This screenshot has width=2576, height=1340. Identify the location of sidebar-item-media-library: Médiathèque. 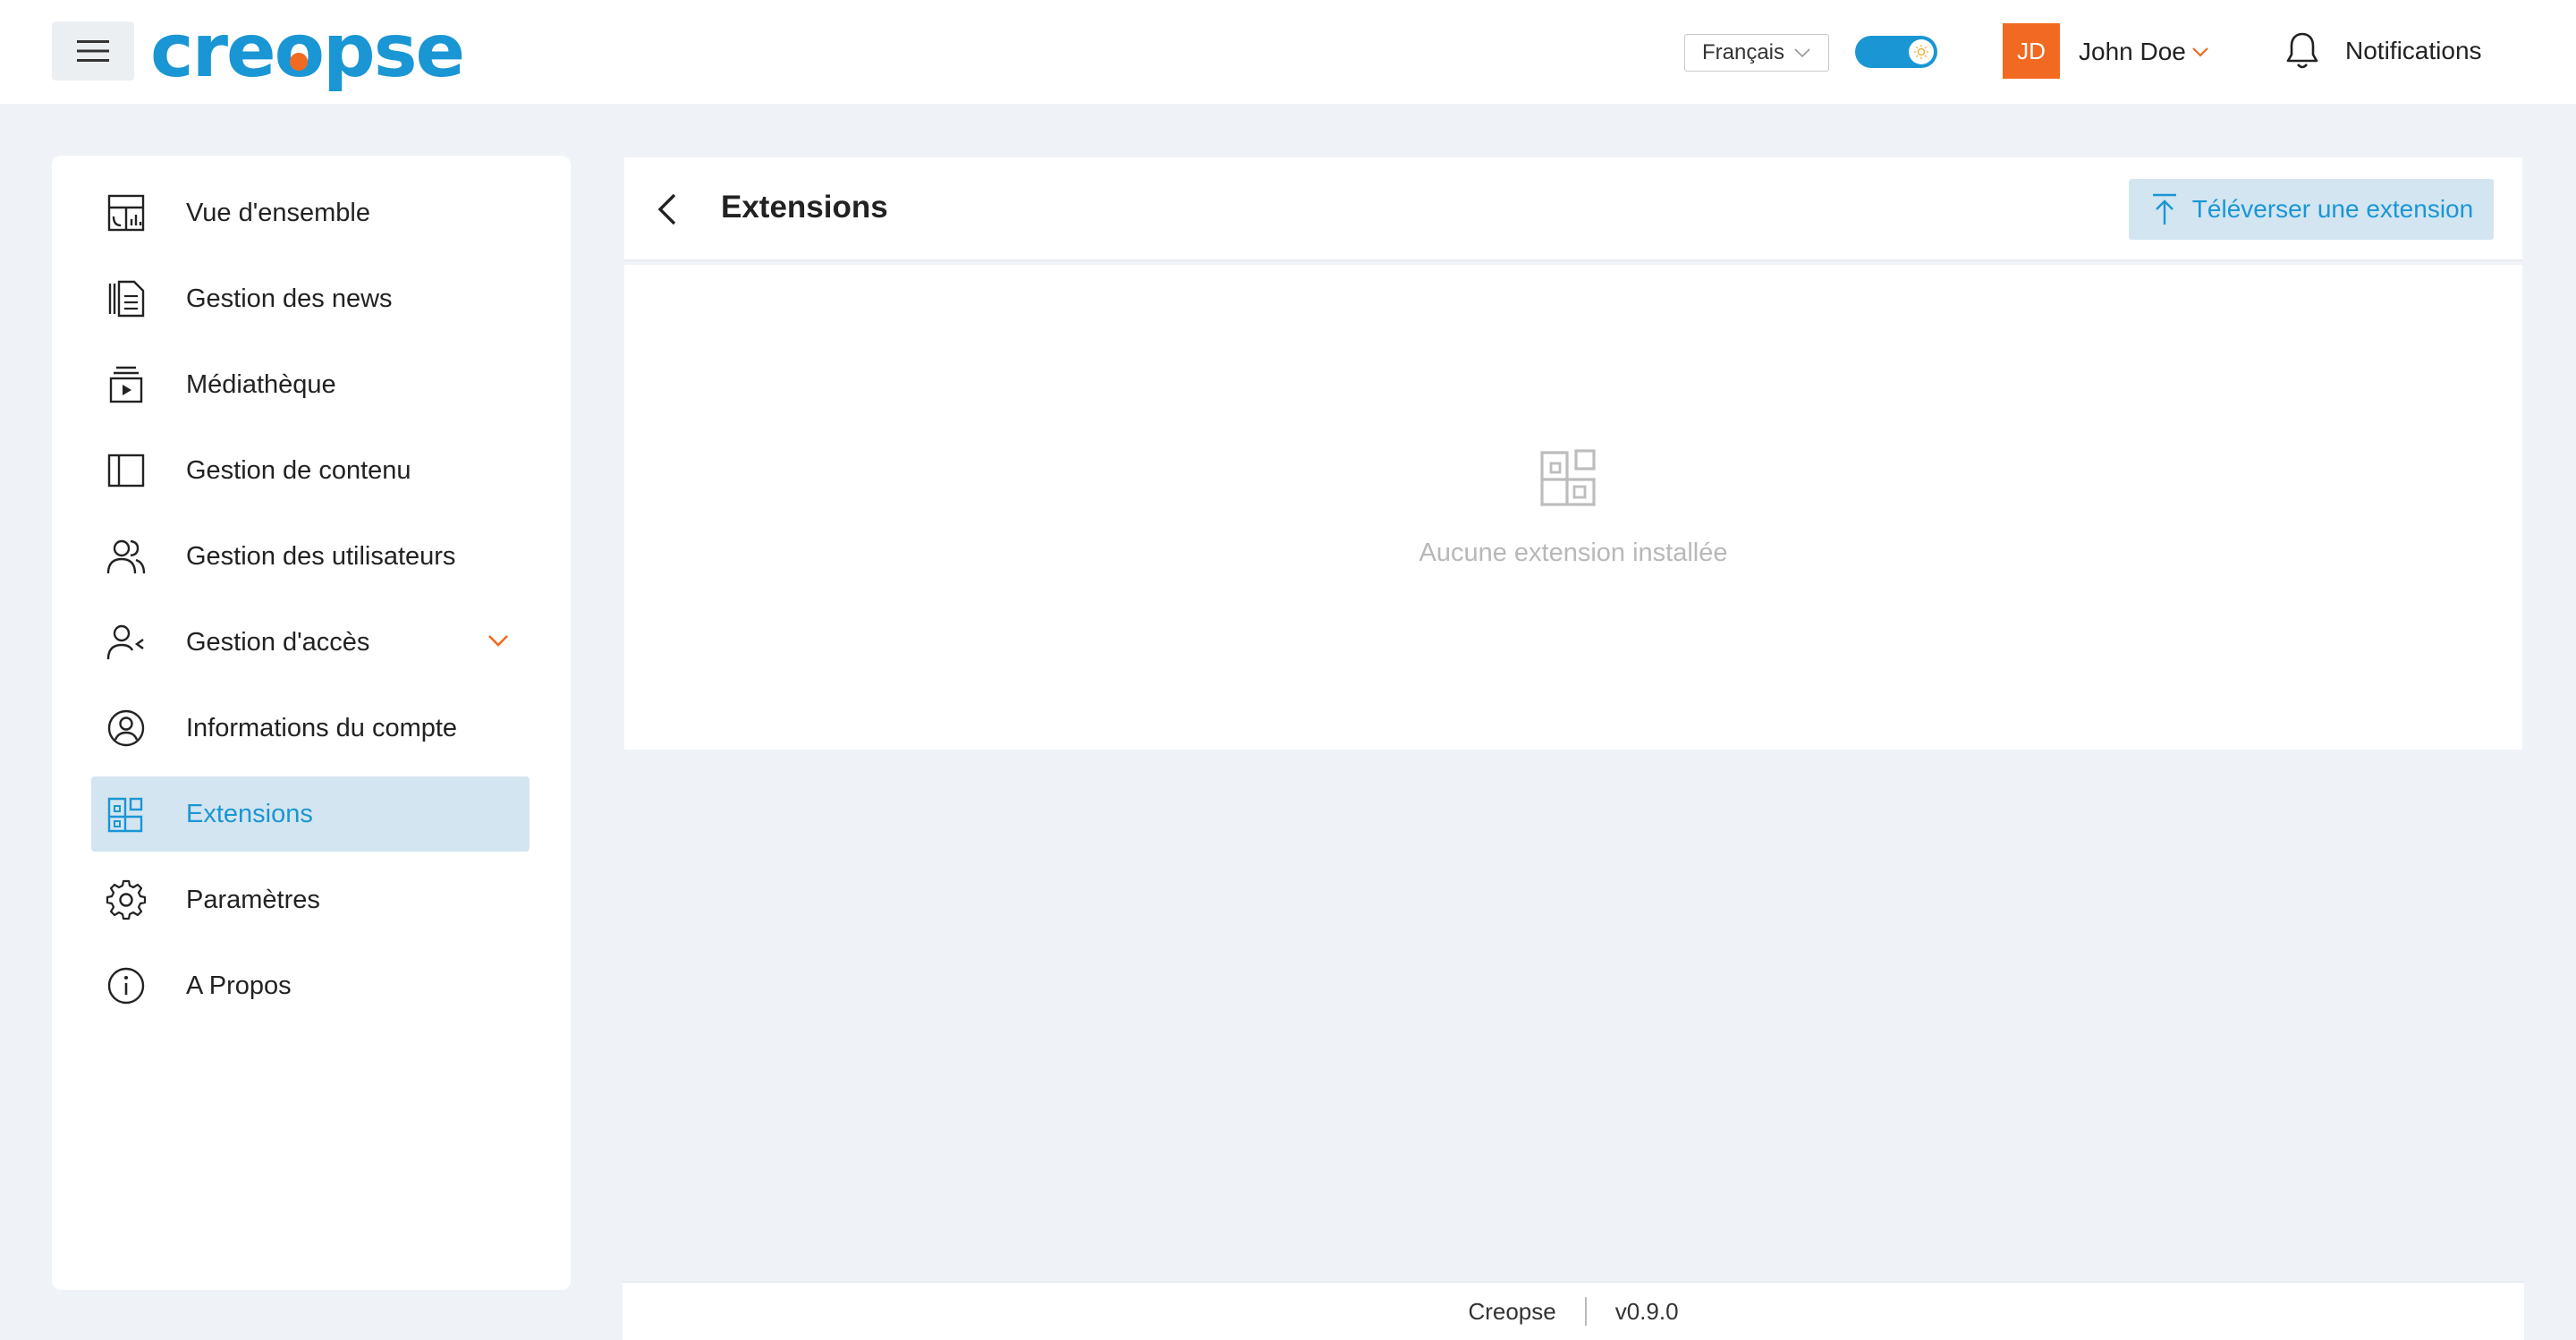
(310, 384).